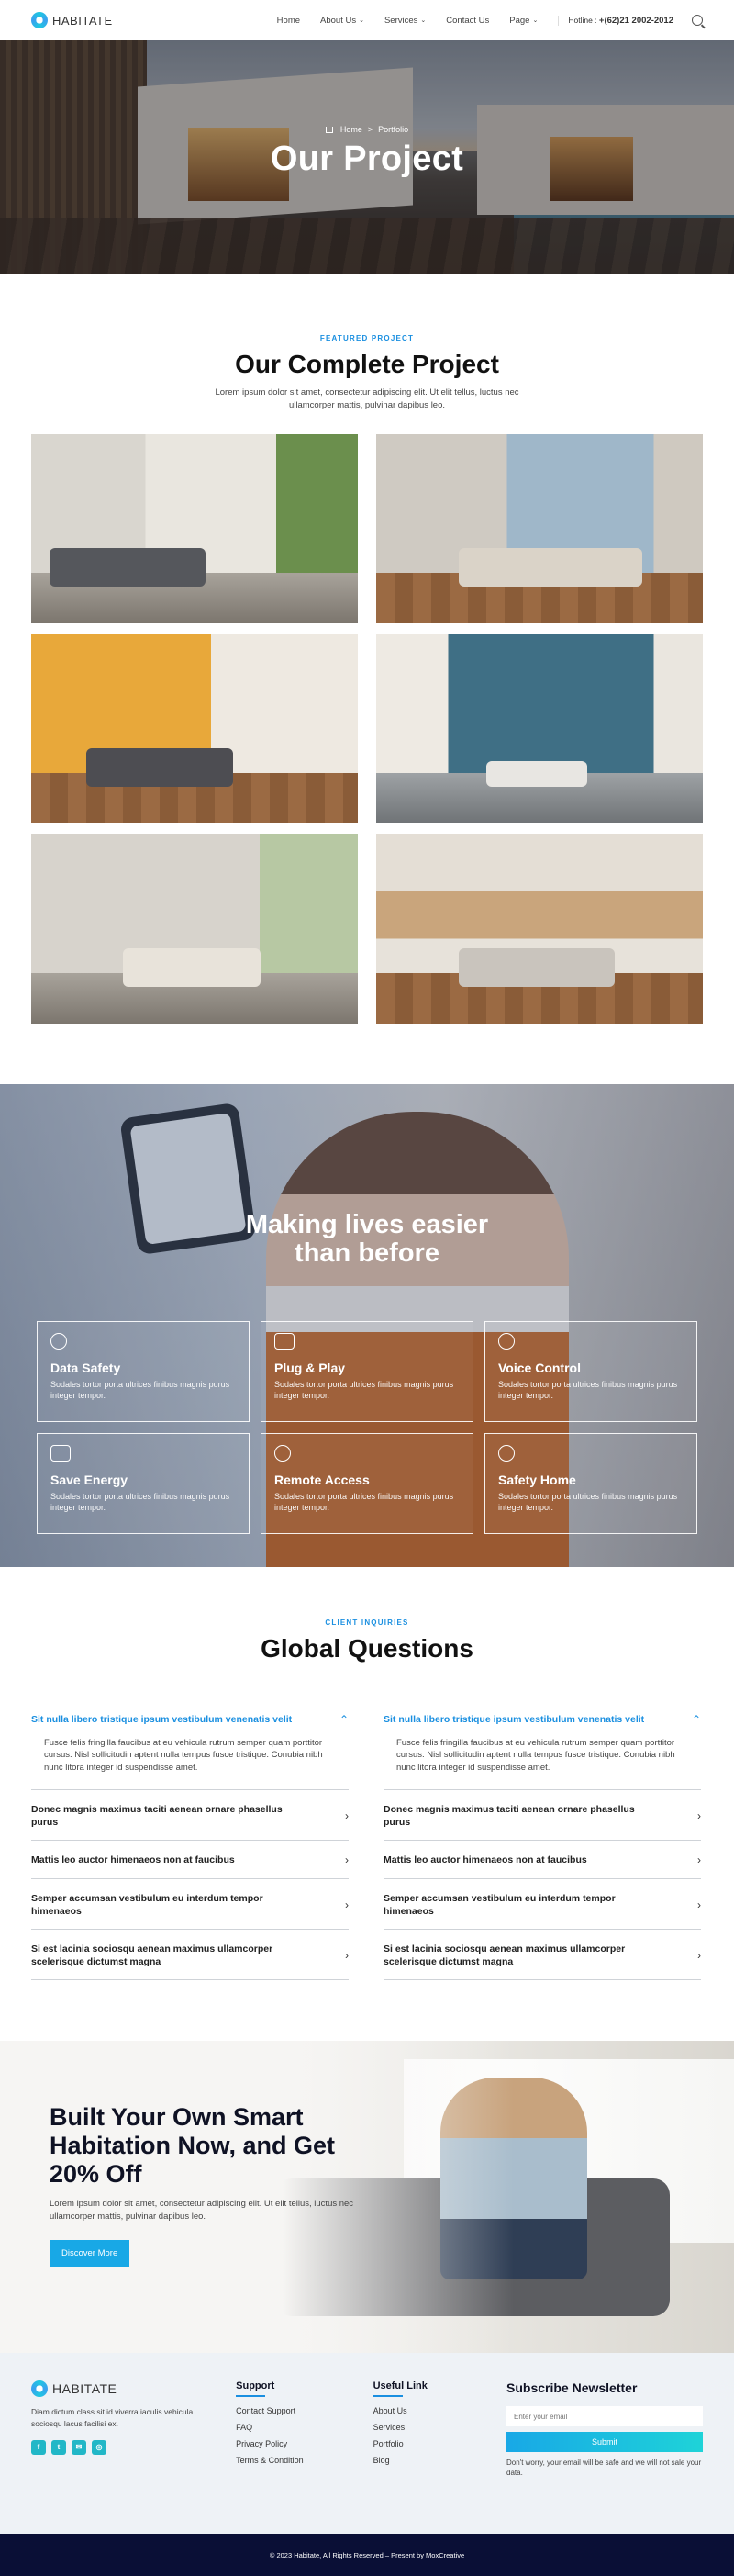 The image size is (734, 2576). Describe the element at coordinates (616, 20) in the screenshot. I see `hotline: Hotline : +(62)21 2002-2012` at that location.